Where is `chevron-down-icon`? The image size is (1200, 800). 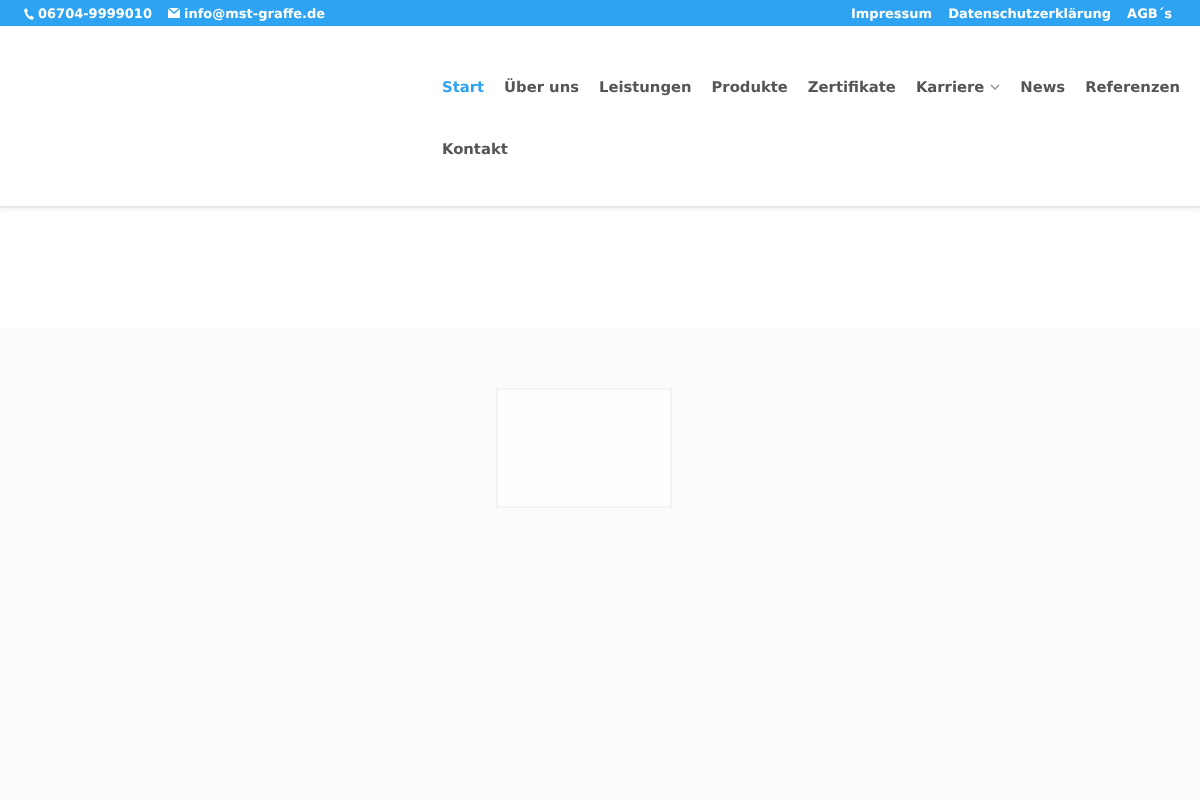 chevron-down-icon is located at coordinates (995, 87).